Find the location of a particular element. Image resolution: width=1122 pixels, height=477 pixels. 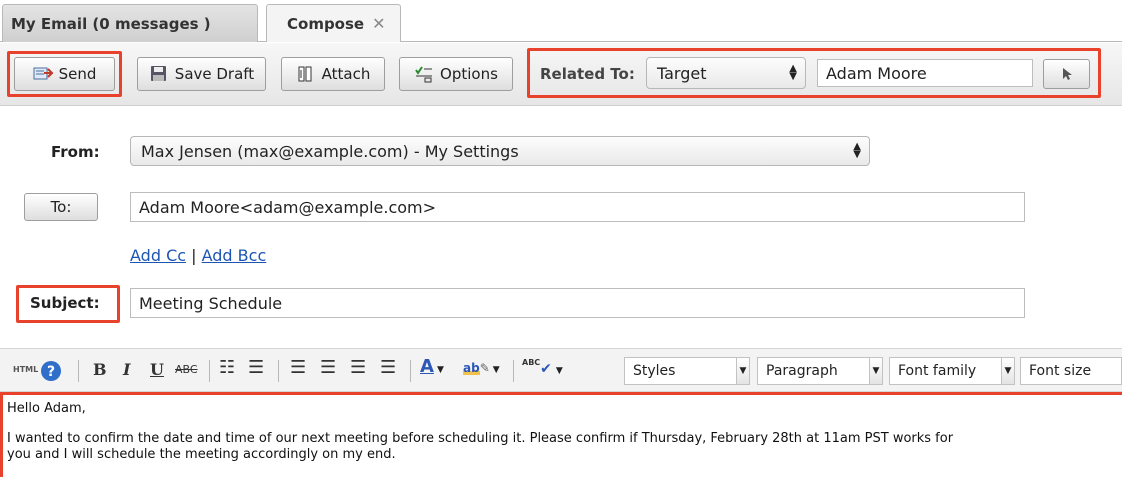

related-to-label: Related To: is located at coordinates (587, 74).